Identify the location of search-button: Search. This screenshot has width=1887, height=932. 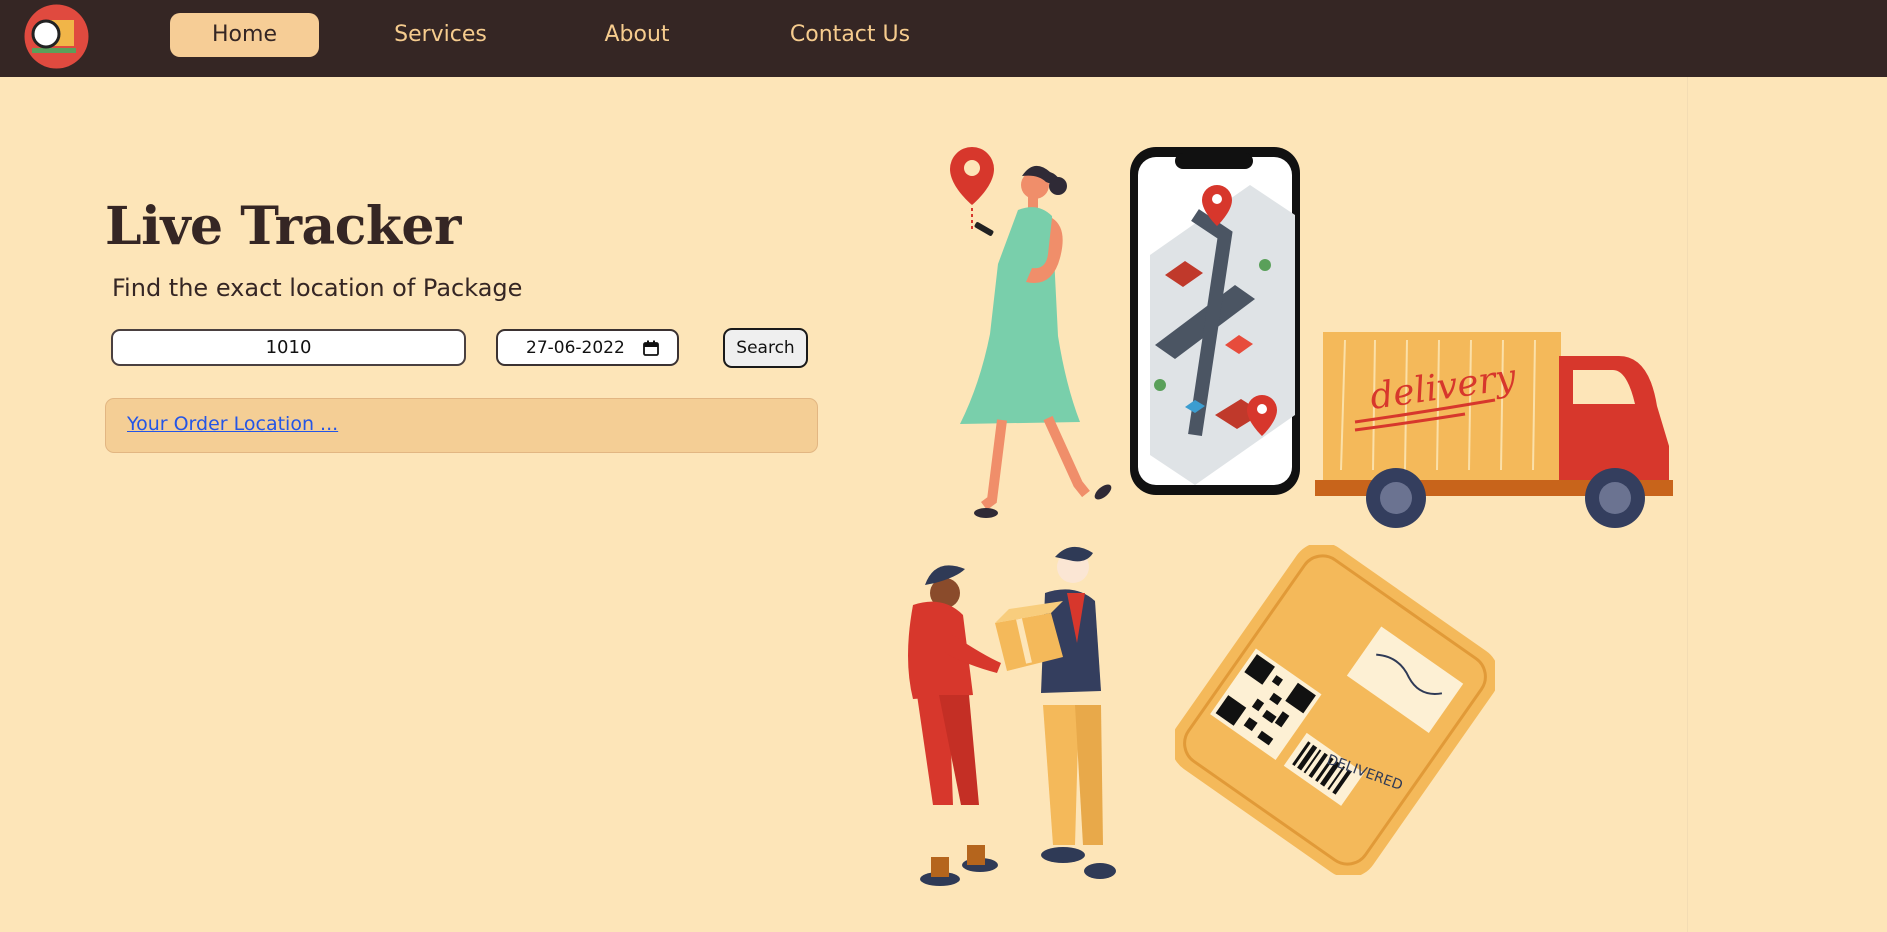
(765, 348).